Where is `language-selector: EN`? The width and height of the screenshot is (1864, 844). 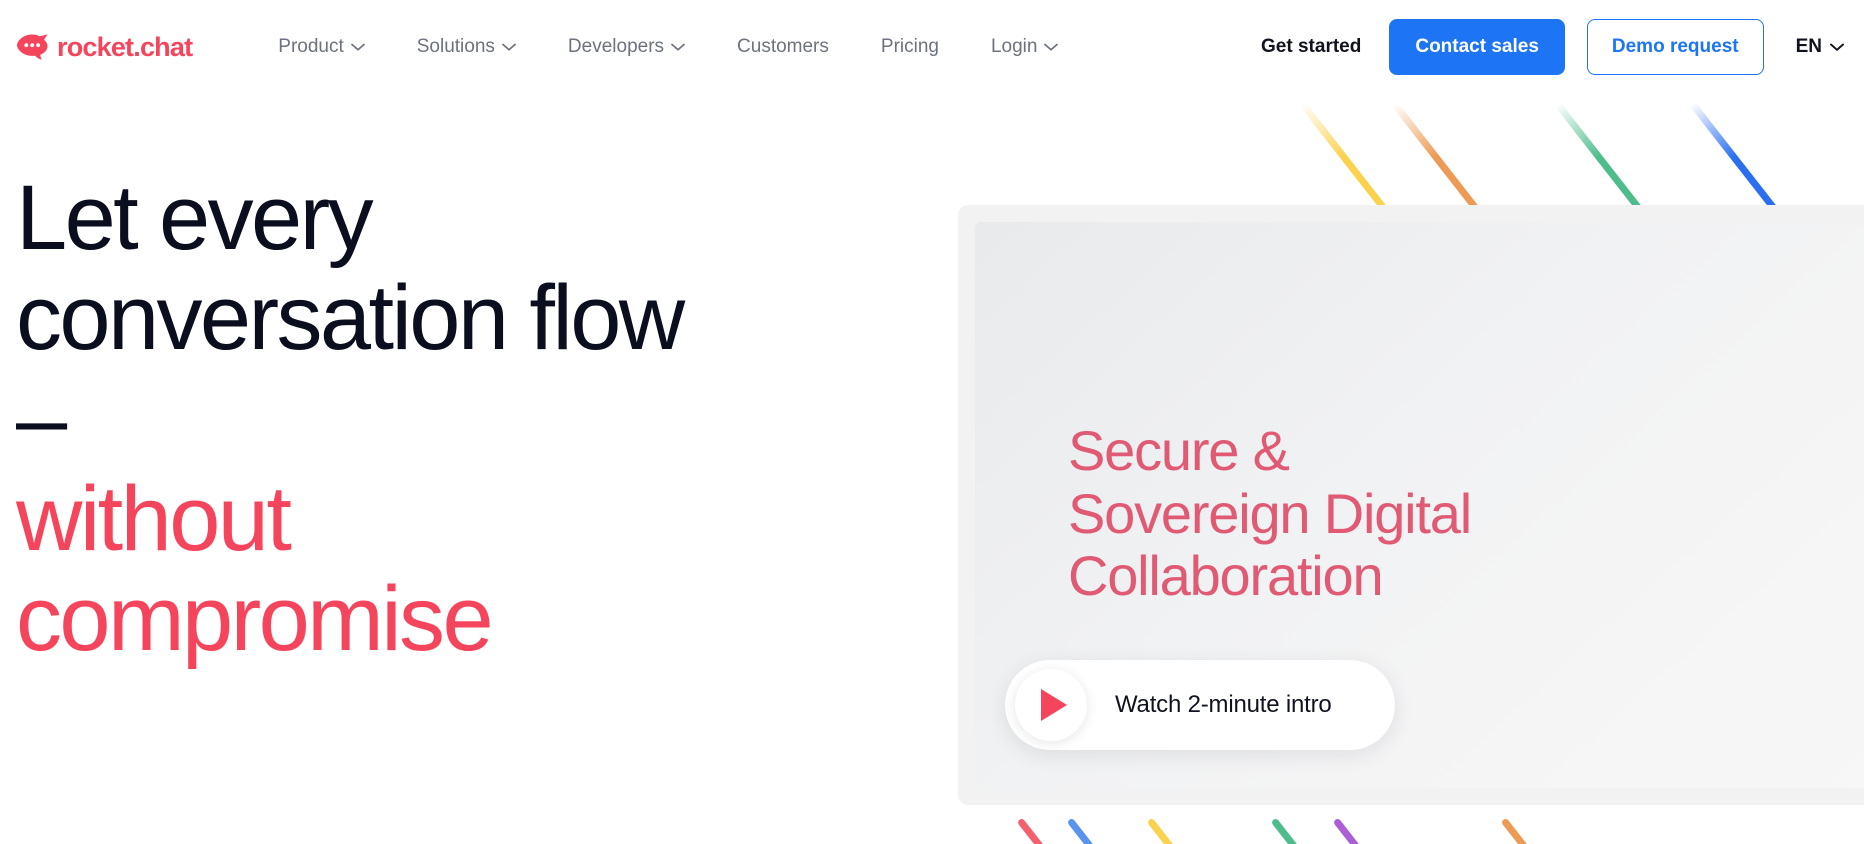
language-selector: EN is located at coordinates (1820, 47).